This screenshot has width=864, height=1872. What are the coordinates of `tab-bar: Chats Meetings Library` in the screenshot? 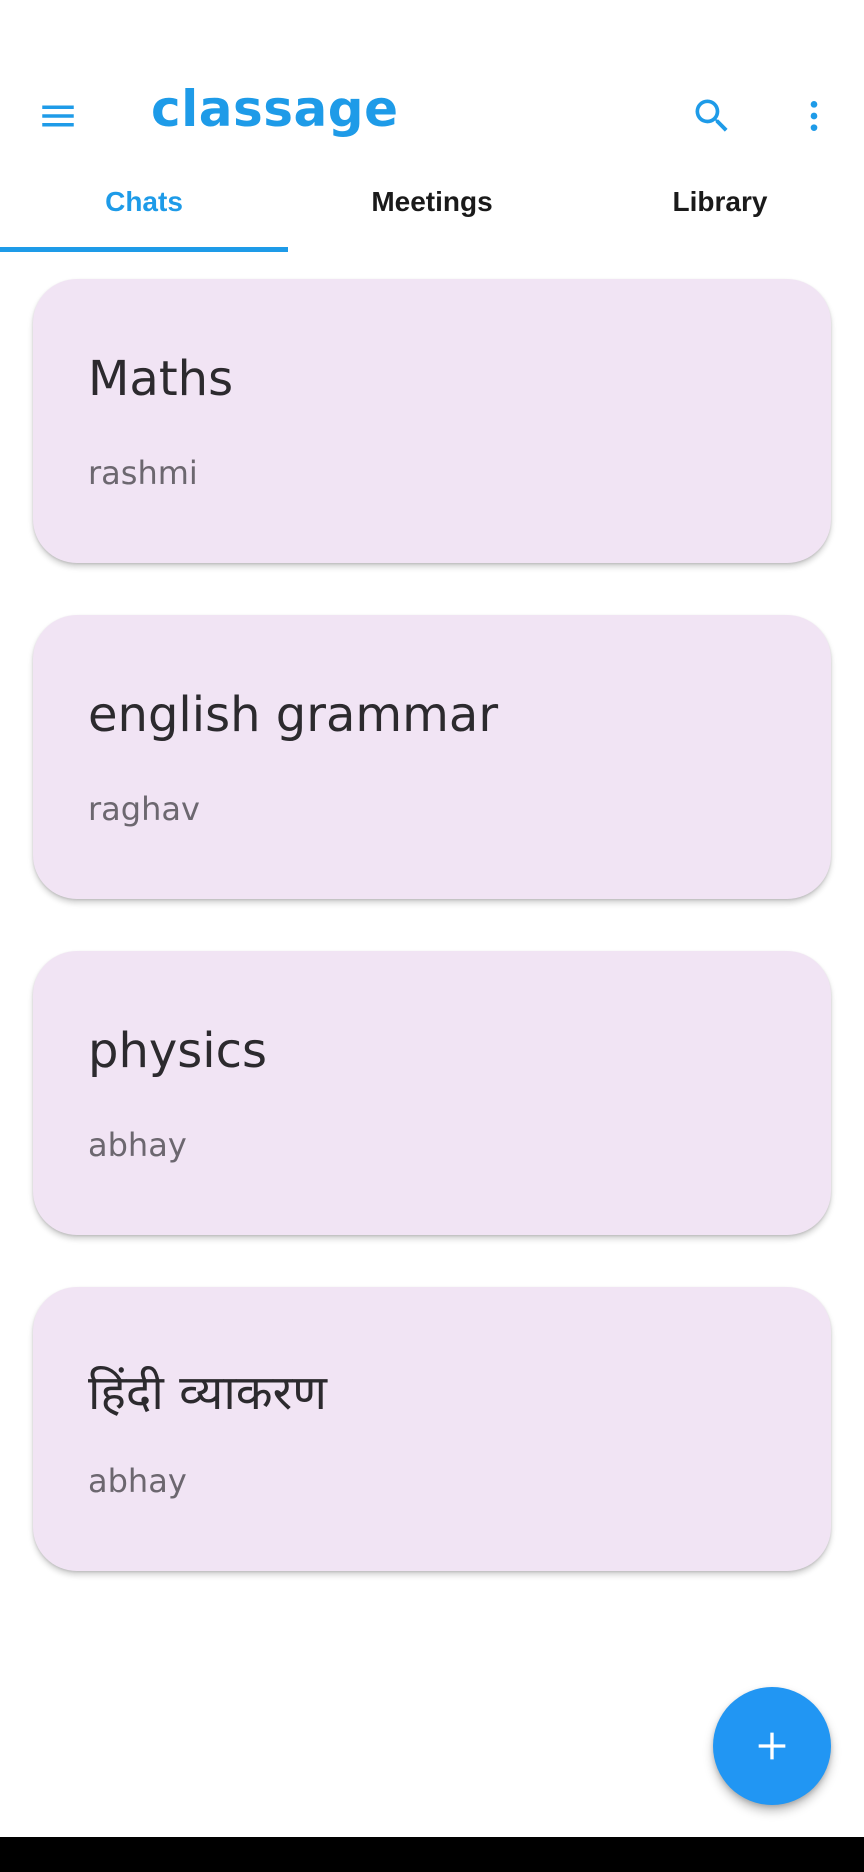 It's located at (432, 206).